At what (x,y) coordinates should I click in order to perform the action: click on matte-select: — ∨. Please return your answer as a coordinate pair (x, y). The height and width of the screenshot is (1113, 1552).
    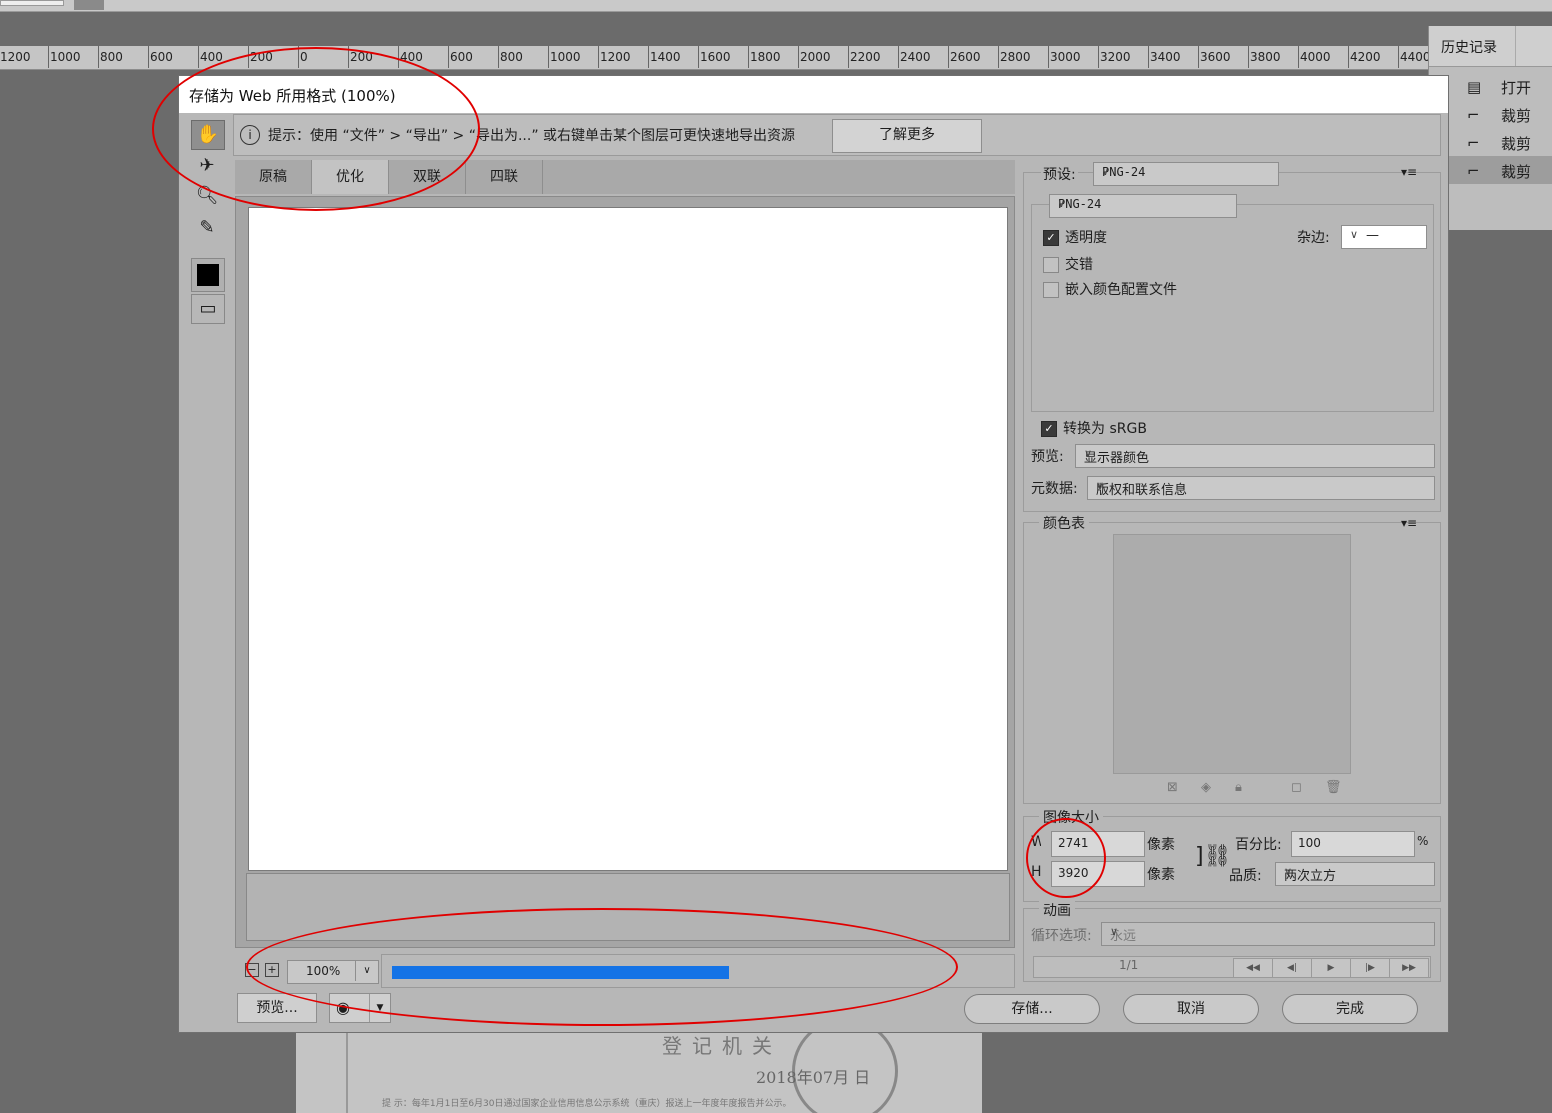
    Looking at the image, I should click on (1384, 237).